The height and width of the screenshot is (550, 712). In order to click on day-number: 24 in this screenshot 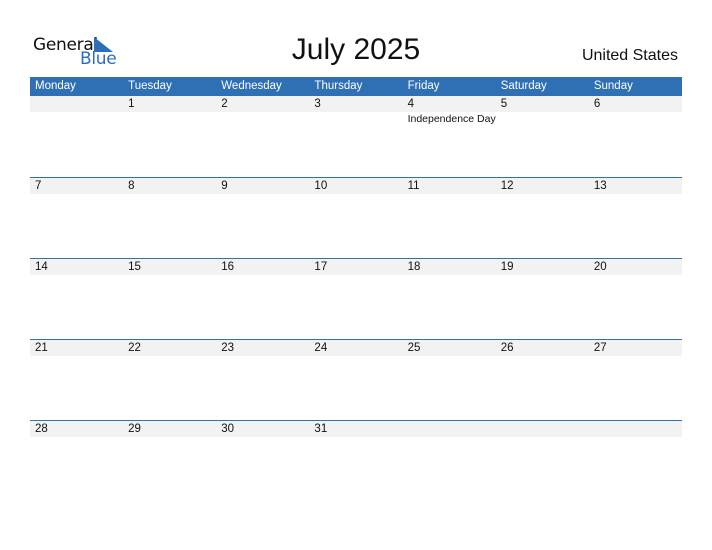, I will do `click(321, 348)`.